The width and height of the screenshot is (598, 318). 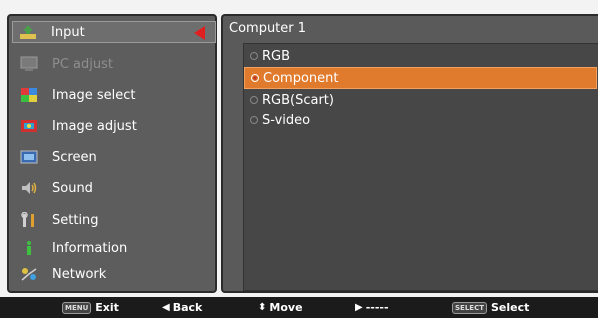 What do you see at coordinates (29, 220) in the screenshot?
I see `tools-icon` at bounding box center [29, 220].